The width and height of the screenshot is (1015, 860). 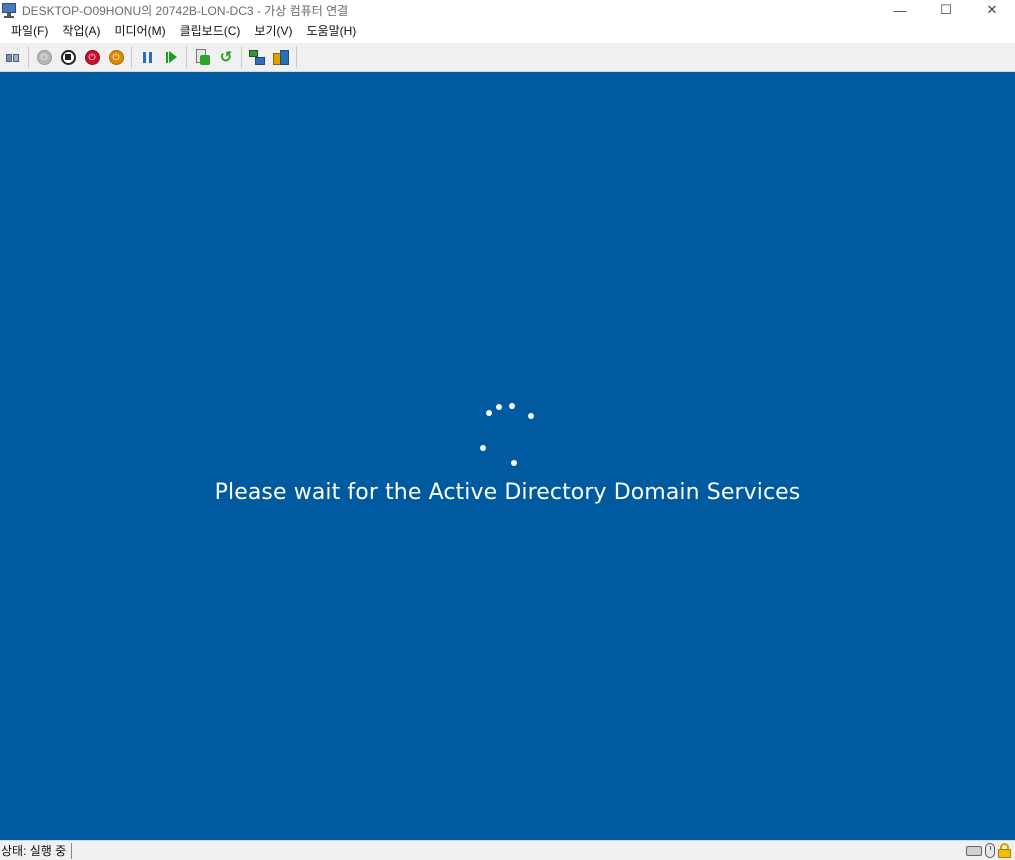 What do you see at coordinates (332, 31) in the screenshot?
I see `menu-help: 도움말(H)` at bounding box center [332, 31].